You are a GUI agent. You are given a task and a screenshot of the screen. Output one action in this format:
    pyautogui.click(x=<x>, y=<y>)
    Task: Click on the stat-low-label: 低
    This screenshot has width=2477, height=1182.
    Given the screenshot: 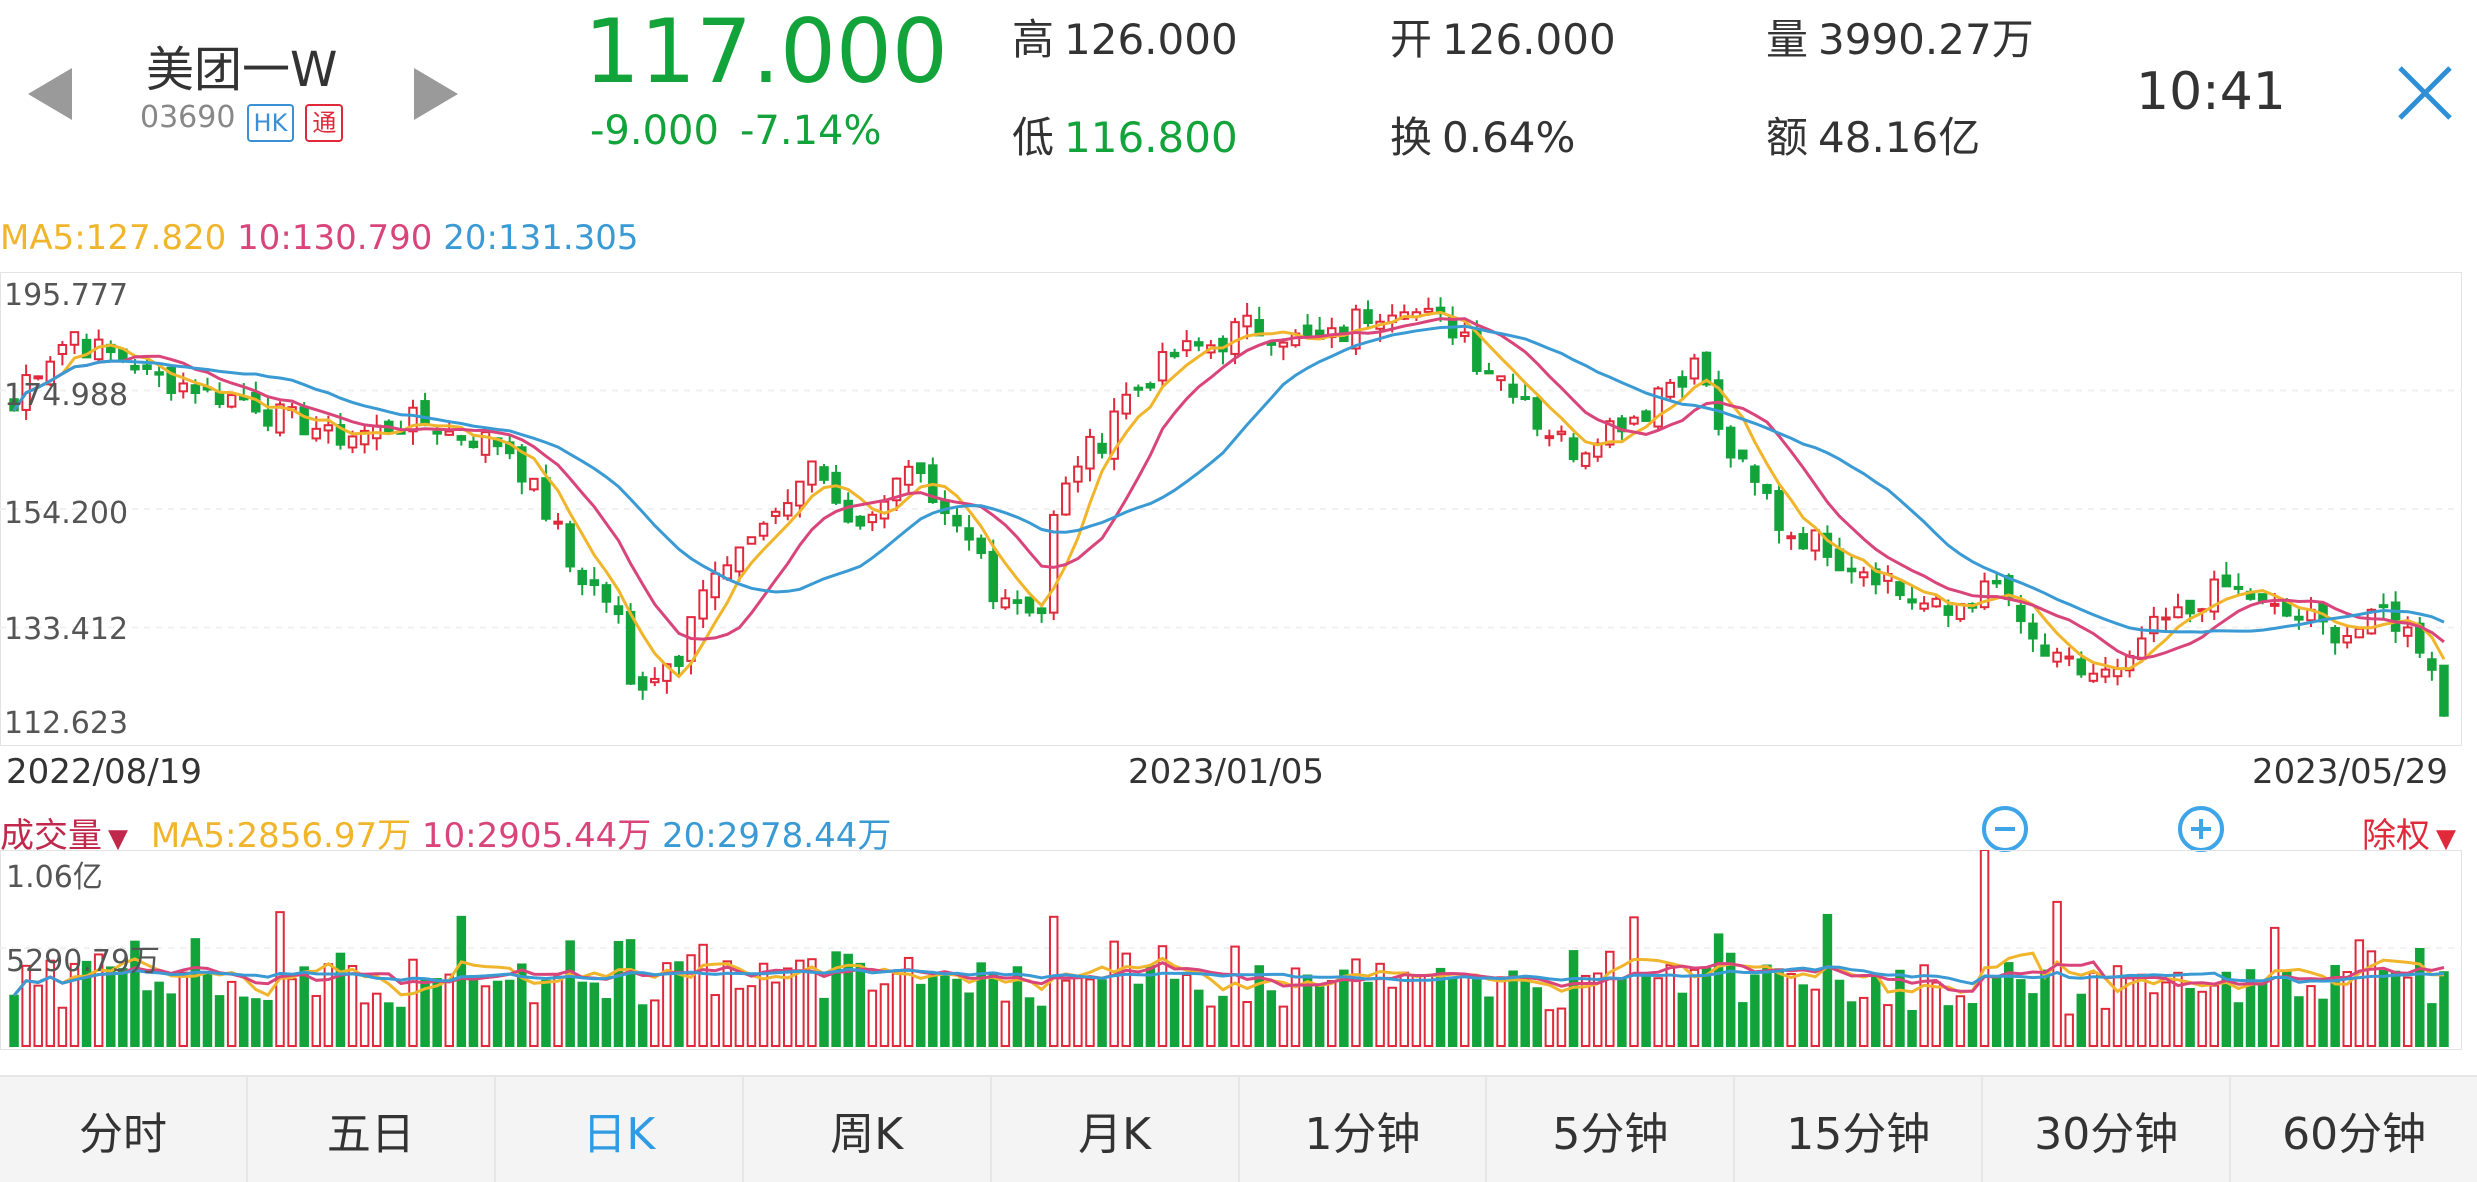 What is the action you would take?
    pyautogui.click(x=1033, y=137)
    